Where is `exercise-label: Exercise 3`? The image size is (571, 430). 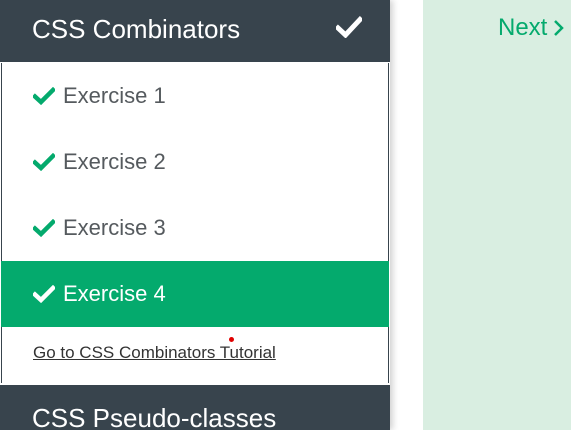
exercise-label: Exercise 3 is located at coordinates (114, 227).